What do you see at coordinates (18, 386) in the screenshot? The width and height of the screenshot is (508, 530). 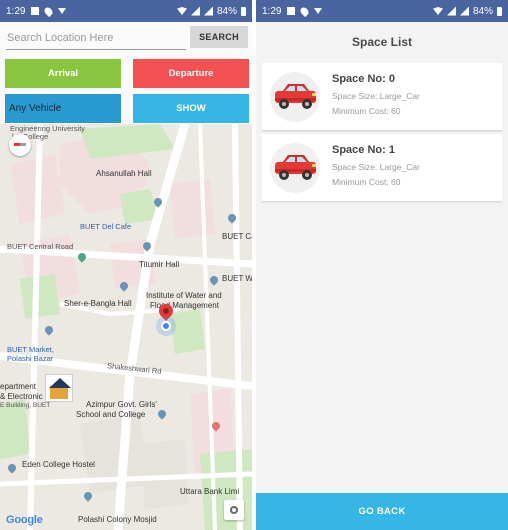 I see `map-label: epartment` at bounding box center [18, 386].